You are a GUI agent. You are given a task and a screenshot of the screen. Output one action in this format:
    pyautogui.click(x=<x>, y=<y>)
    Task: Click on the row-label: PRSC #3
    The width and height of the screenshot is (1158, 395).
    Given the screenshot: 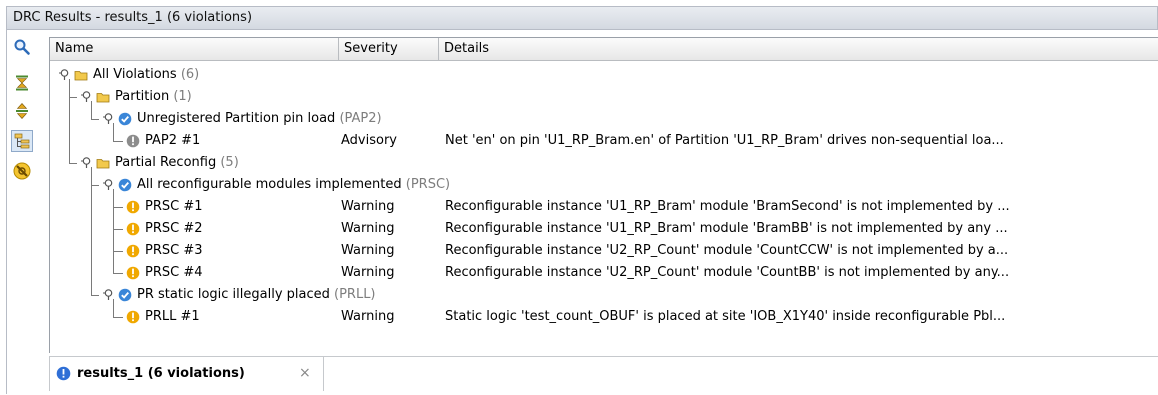 What is the action you would take?
    pyautogui.click(x=174, y=250)
    